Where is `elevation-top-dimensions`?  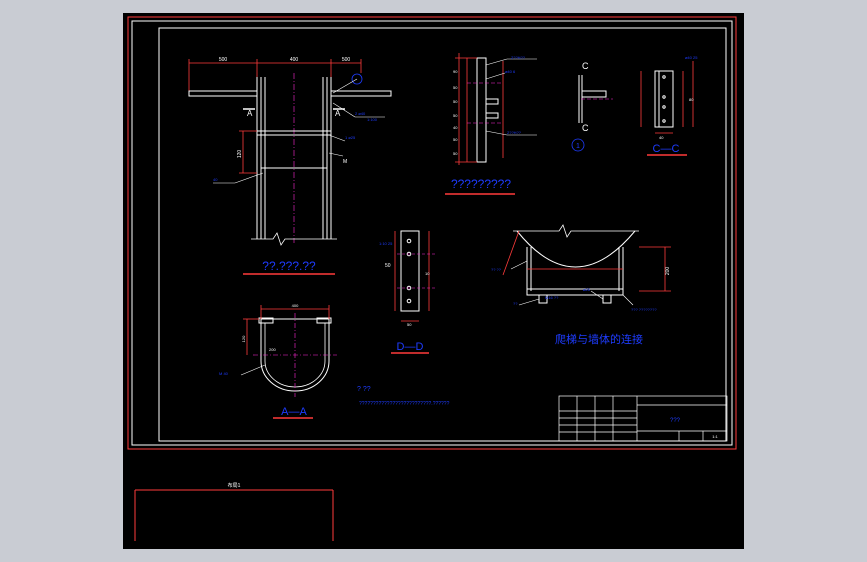
elevation-top-dimensions is located at coordinates (275, 76).